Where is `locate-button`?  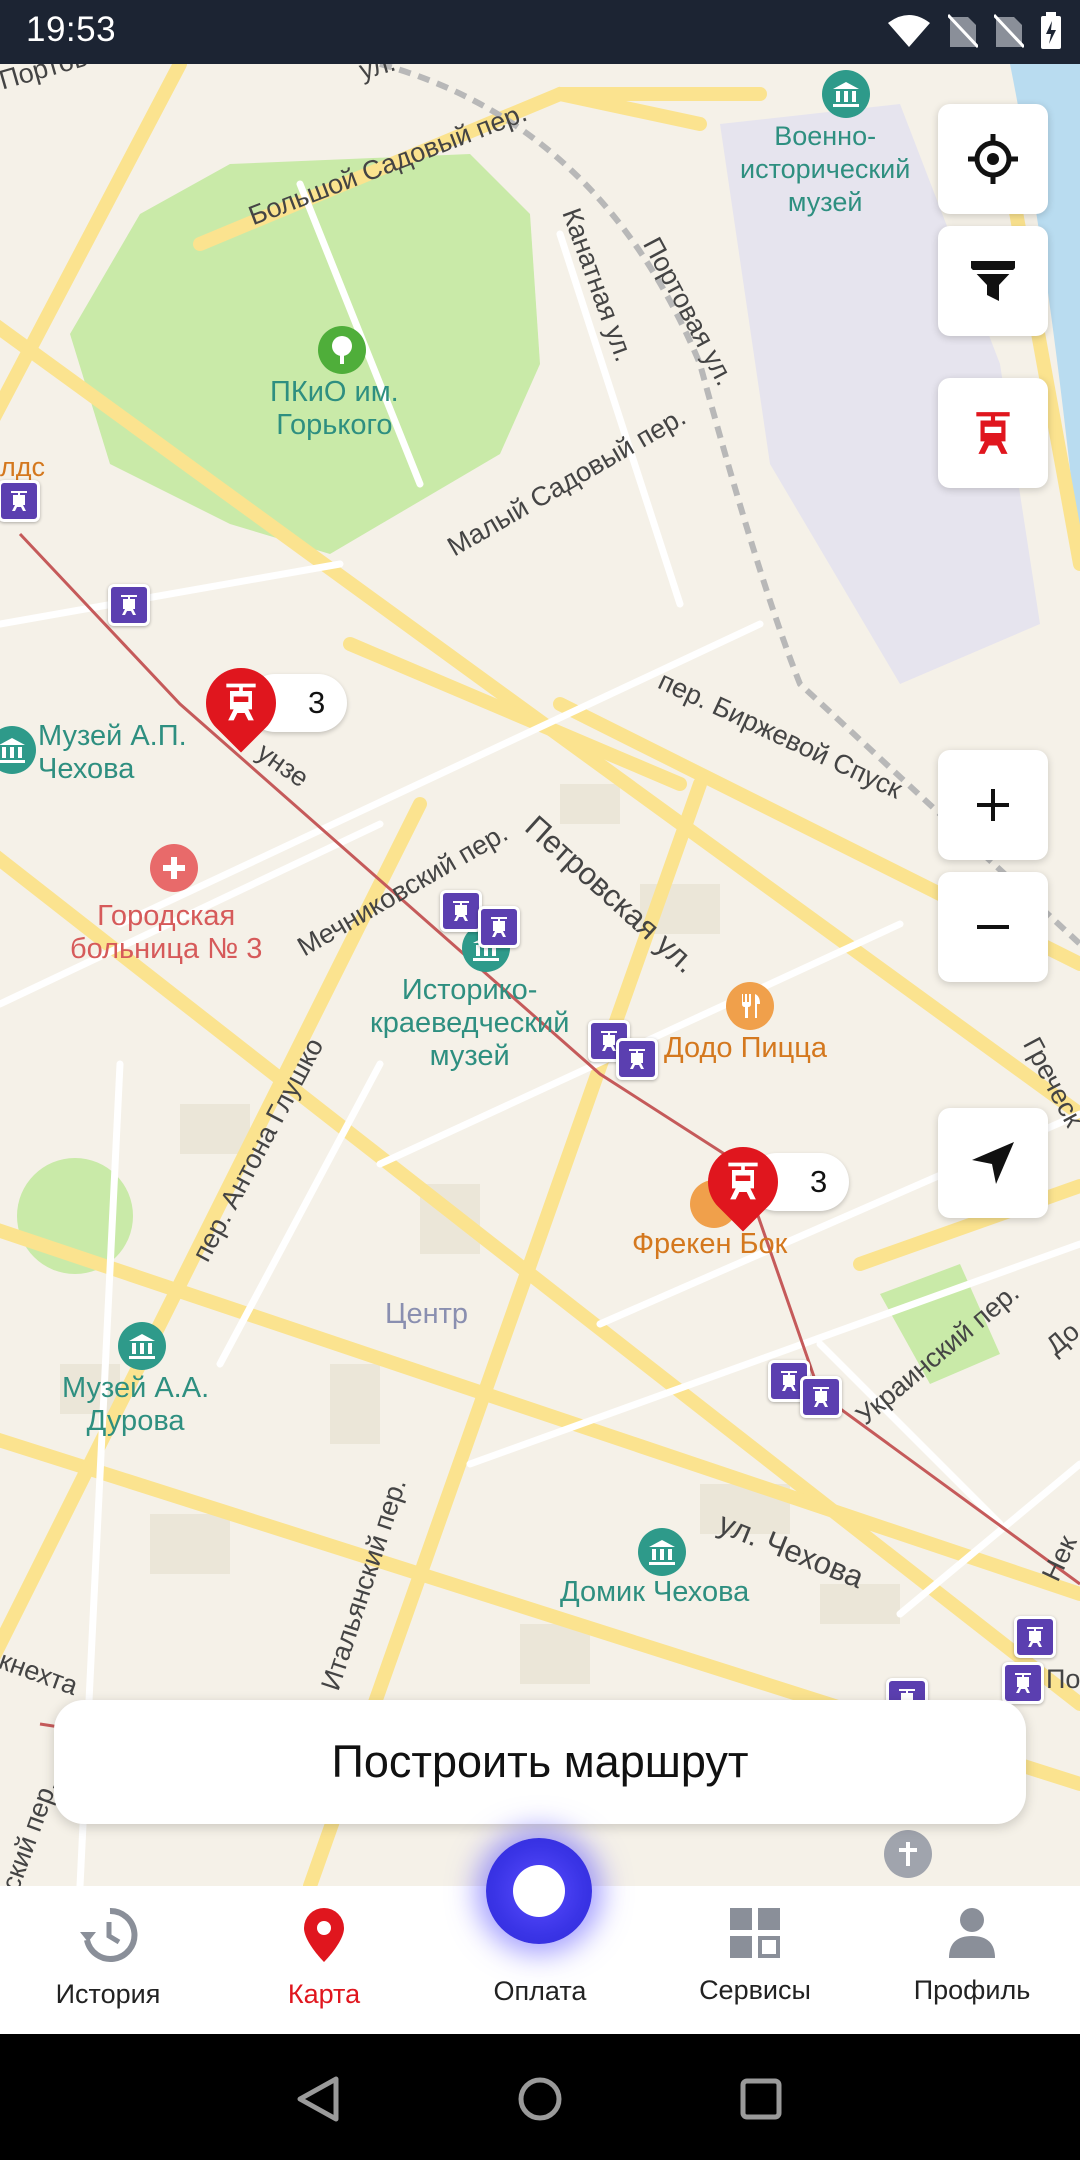 locate-button is located at coordinates (993, 159).